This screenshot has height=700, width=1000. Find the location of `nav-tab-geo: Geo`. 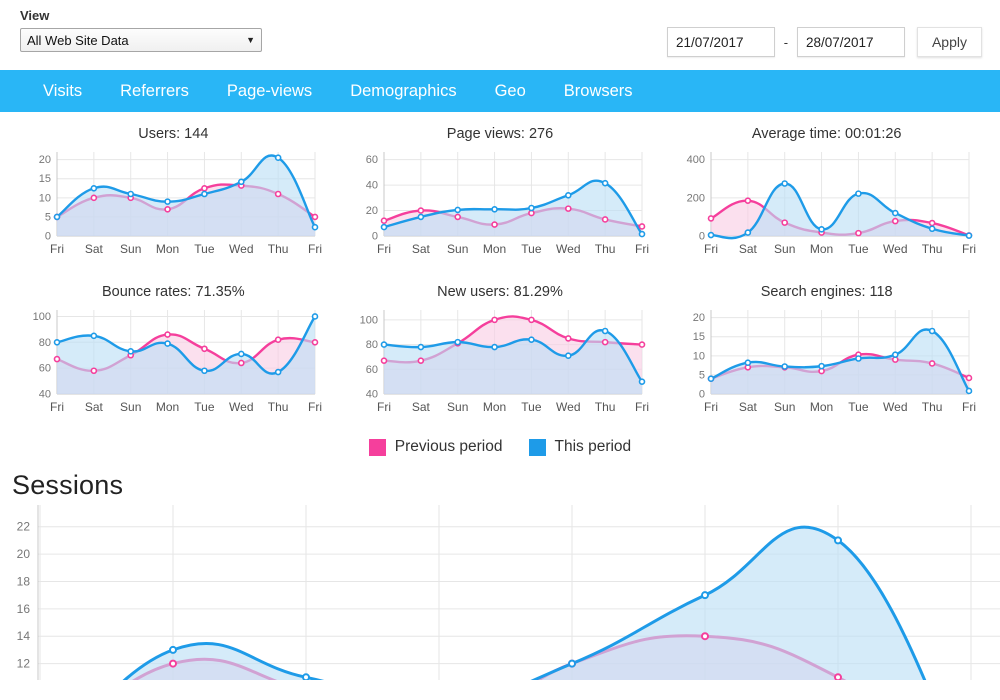

nav-tab-geo: Geo is located at coordinates (510, 91).